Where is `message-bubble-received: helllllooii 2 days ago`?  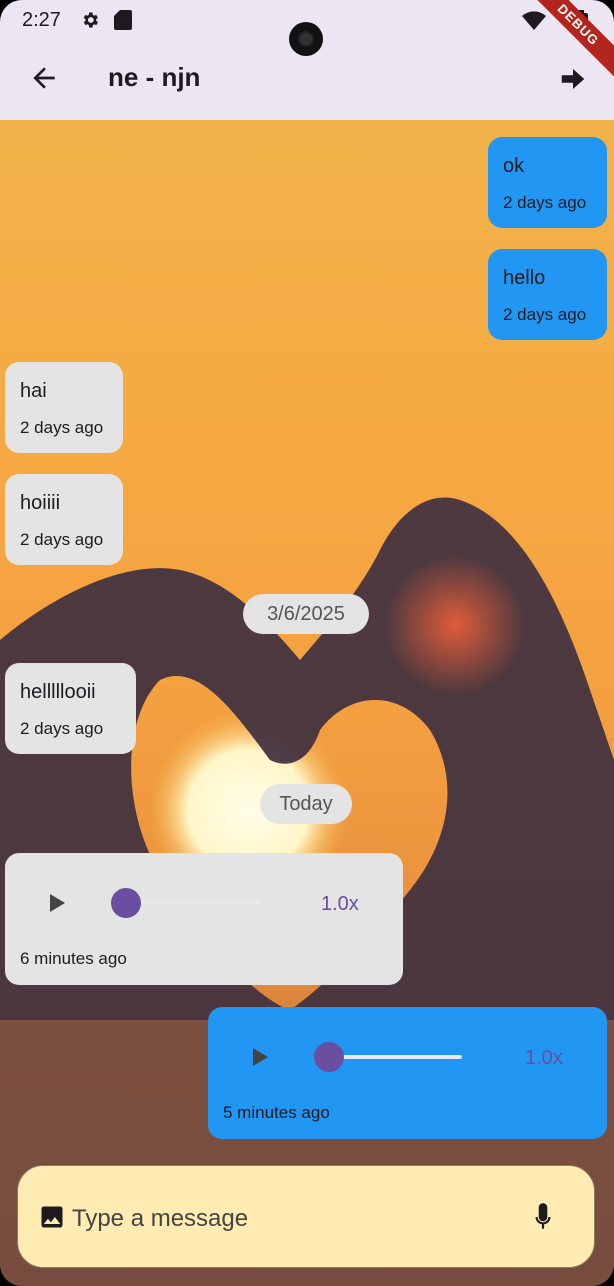 message-bubble-received: helllllooii 2 days ago is located at coordinates (70, 708).